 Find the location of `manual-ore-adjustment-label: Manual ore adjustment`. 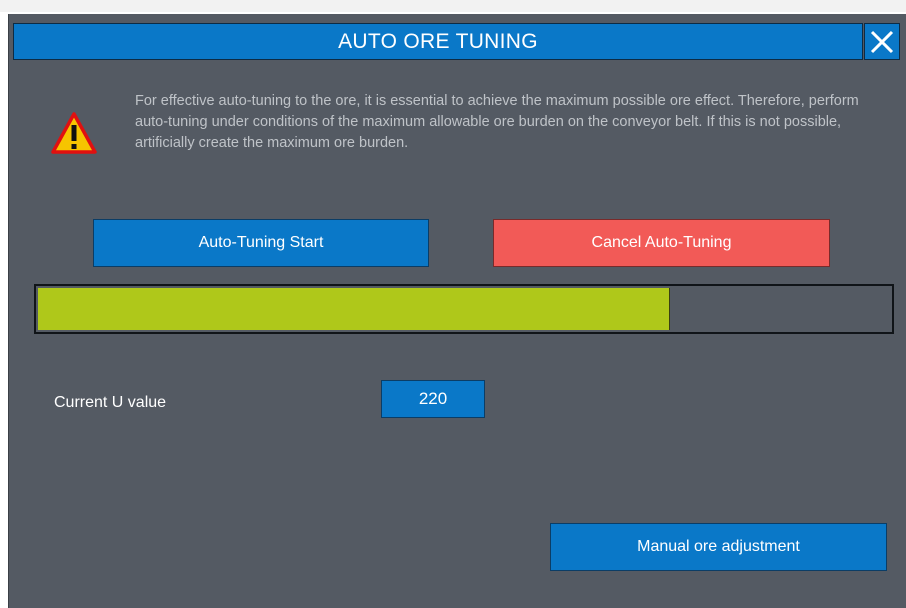

manual-ore-adjustment-label: Manual ore adjustment is located at coordinates (718, 546).